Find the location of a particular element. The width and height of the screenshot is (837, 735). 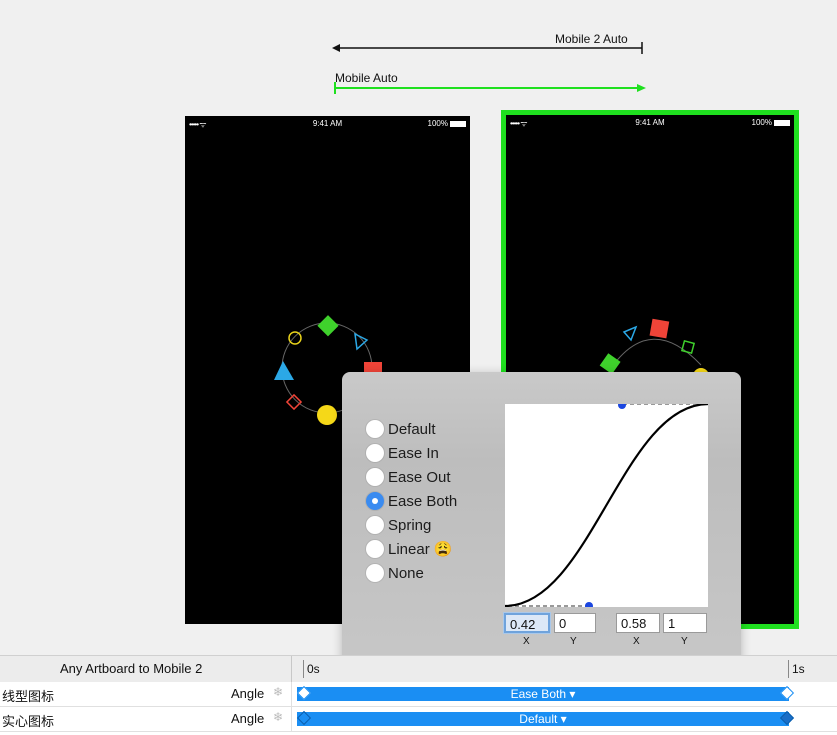

bezier-curve is located at coordinates (606, 505).